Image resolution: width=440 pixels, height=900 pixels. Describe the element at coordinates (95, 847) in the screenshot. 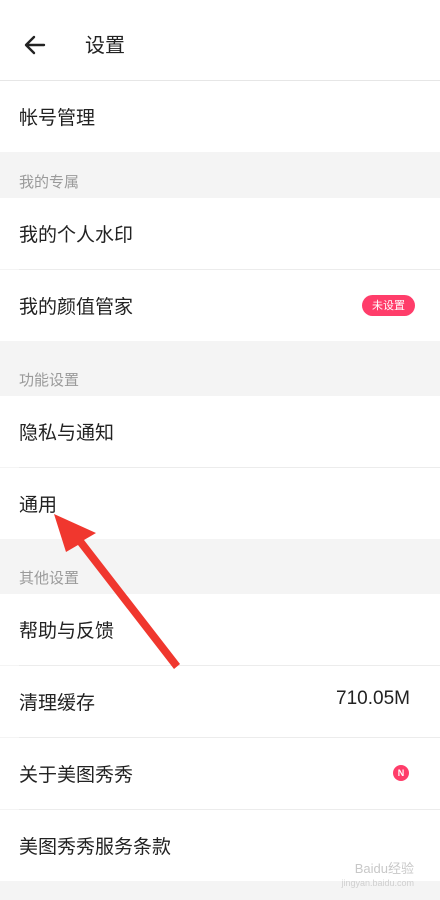

I see `settings-item-label: 美图秀秀服务条款` at that location.